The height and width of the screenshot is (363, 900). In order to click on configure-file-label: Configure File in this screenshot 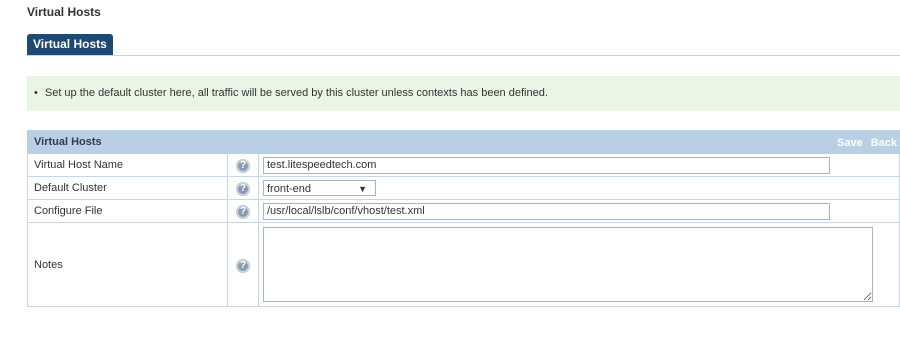, I will do `click(127, 211)`.